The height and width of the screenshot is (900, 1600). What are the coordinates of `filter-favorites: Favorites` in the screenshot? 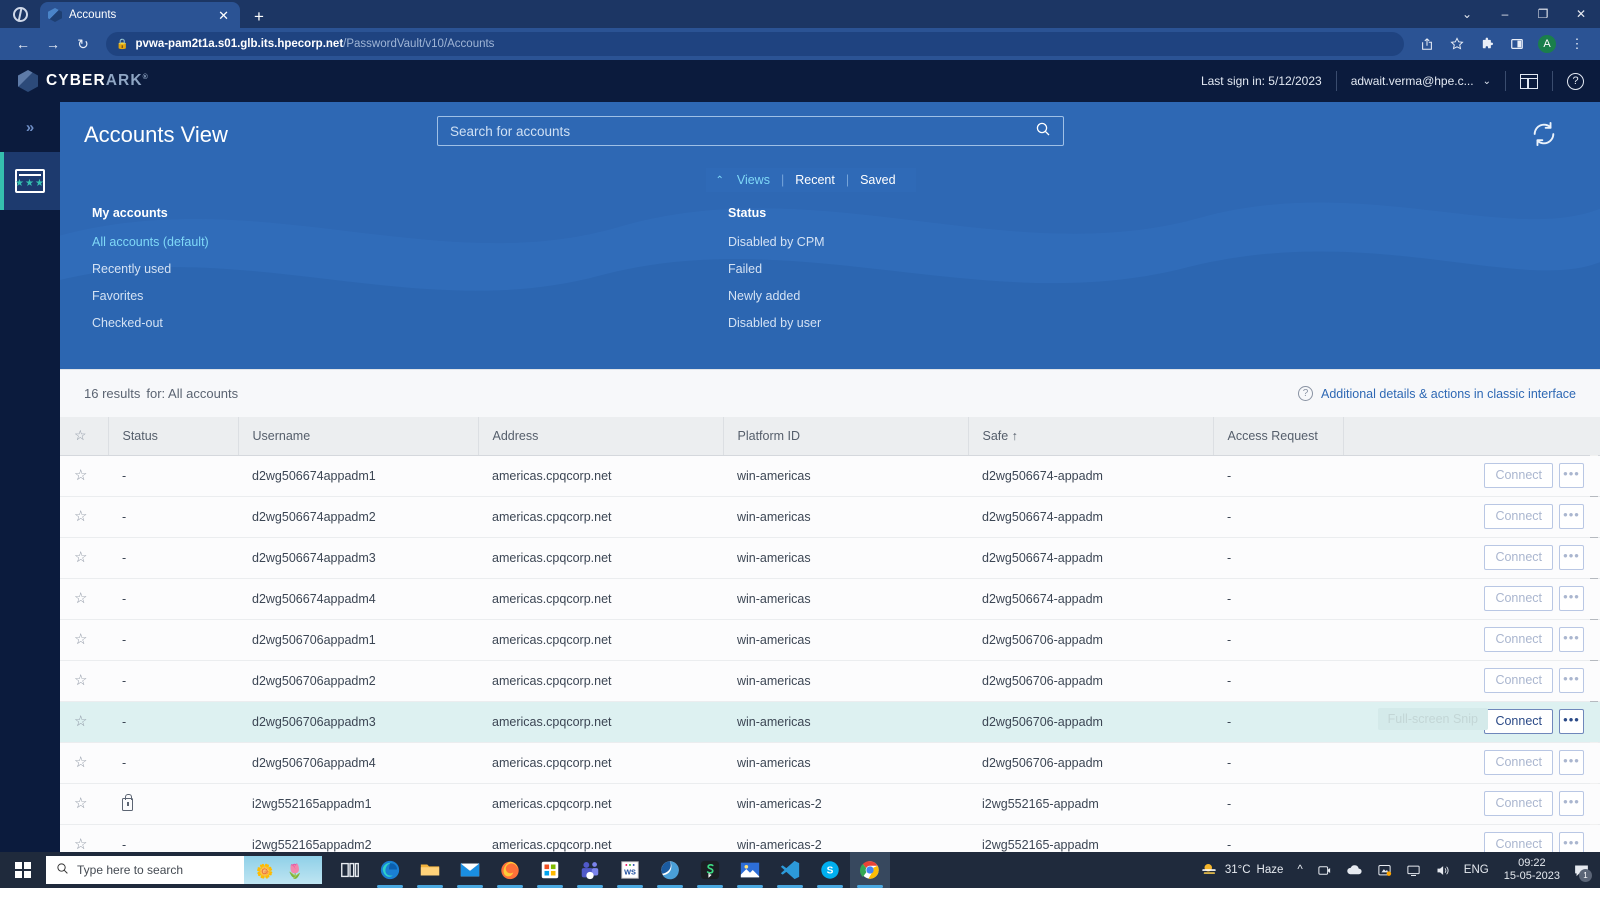 It's located at (410, 296).